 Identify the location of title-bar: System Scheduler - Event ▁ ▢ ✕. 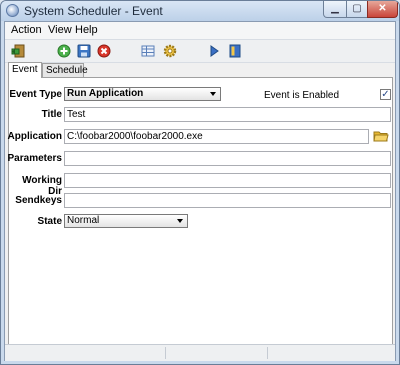
(200, 11).